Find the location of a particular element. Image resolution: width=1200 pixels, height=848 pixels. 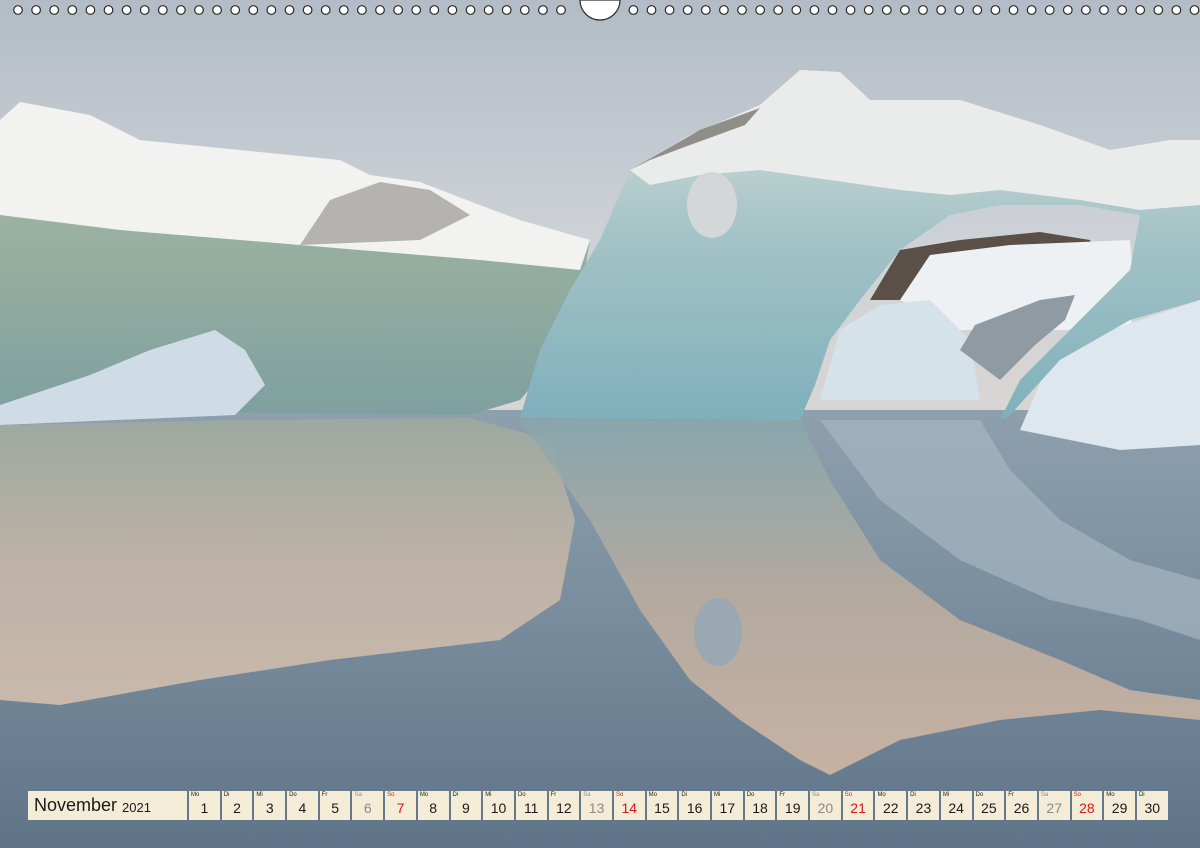

day-cell: Mo 8 is located at coordinates (433, 805).